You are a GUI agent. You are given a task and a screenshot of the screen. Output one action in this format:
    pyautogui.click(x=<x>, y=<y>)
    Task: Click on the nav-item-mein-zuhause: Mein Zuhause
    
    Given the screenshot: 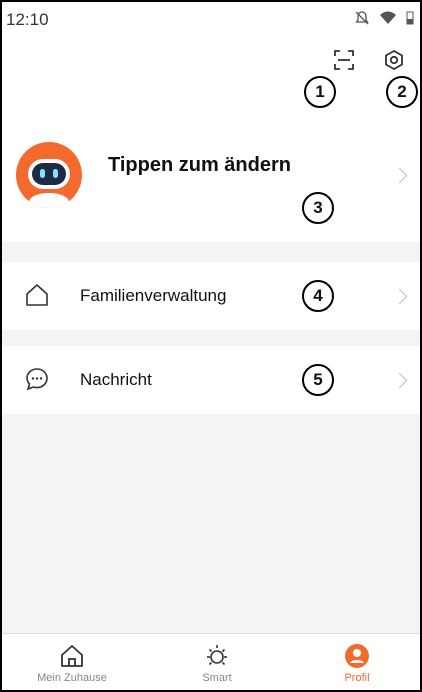 What is the action you would take?
    pyautogui.click(x=72, y=662)
    